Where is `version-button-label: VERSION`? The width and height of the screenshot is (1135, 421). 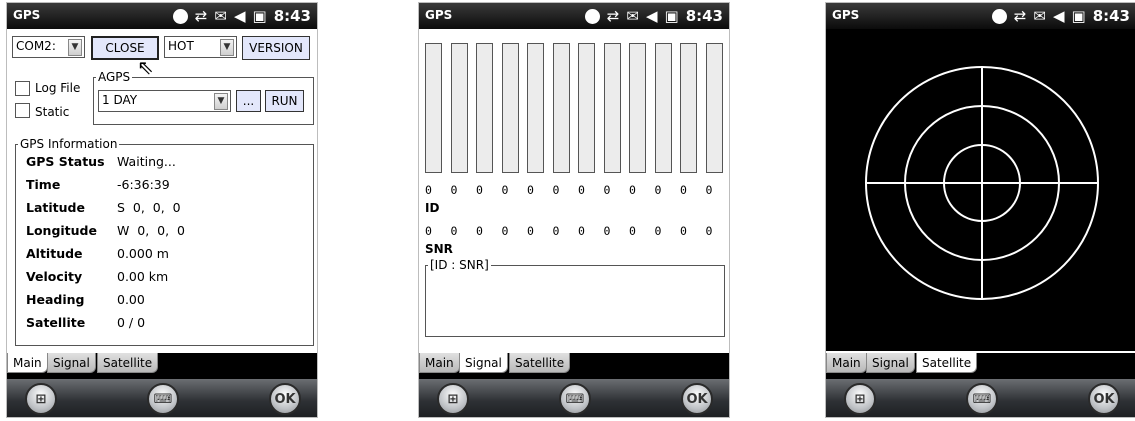
version-button-label: VERSION is located at coordinates (276, 48).